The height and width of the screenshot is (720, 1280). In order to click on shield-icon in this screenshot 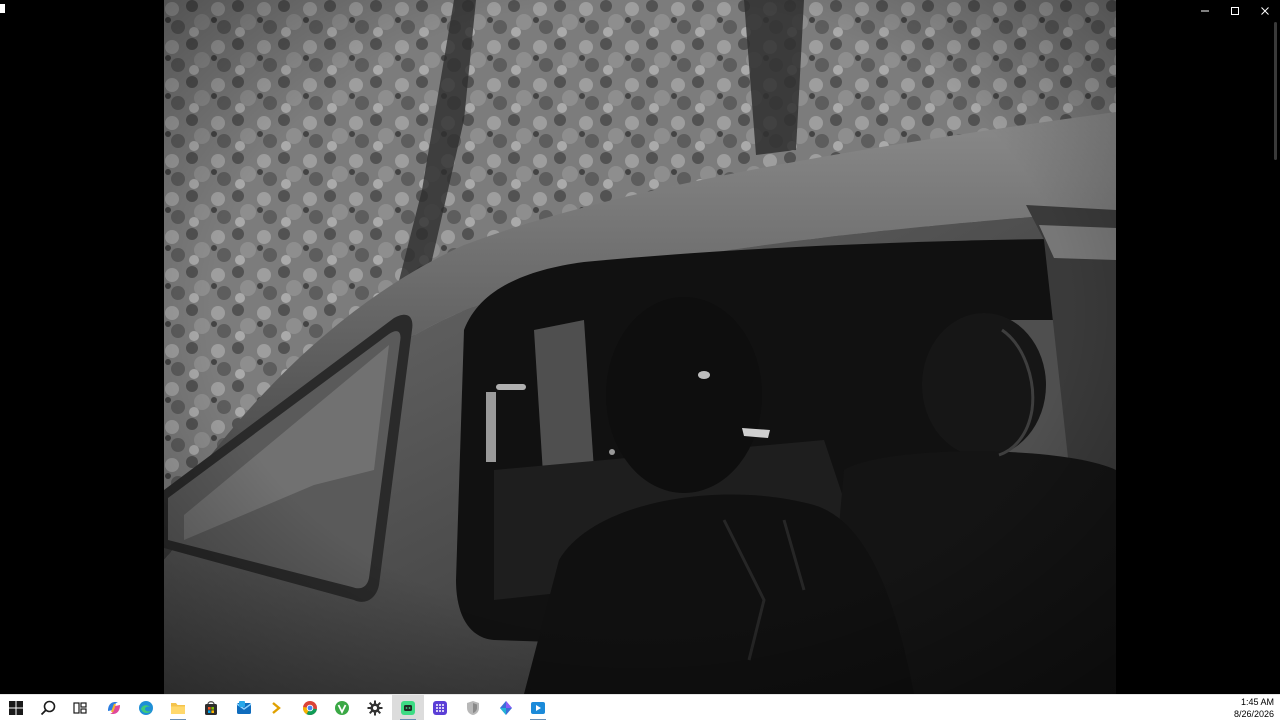, I will do `click(473, 708)`.